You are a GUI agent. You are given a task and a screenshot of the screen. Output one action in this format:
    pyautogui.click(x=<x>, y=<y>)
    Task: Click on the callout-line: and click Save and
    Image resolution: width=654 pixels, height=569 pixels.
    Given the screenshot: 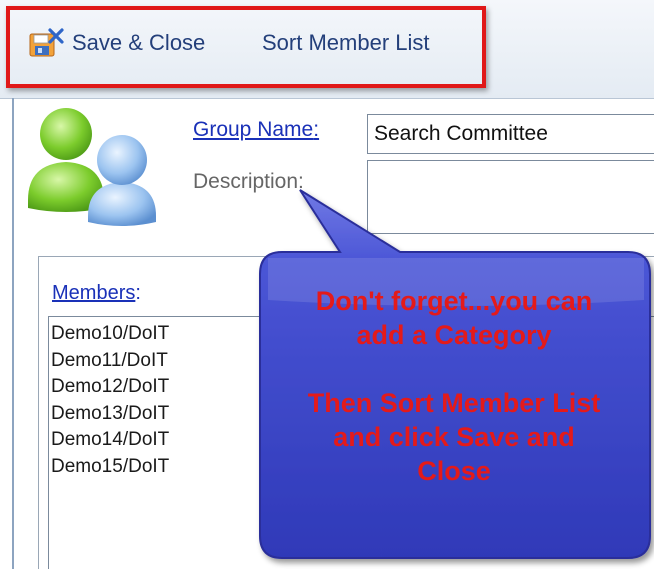 What is the action you would take?
    pyautogui.click(x=454, y=437)
    